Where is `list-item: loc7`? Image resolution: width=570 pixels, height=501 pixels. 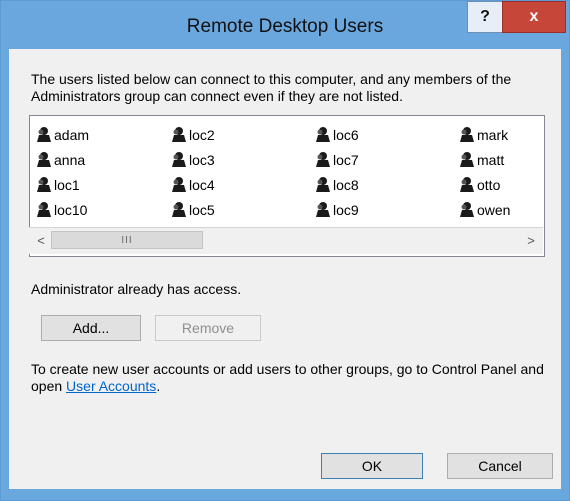
list-item: loc7 is located at coordinates (336, 159).